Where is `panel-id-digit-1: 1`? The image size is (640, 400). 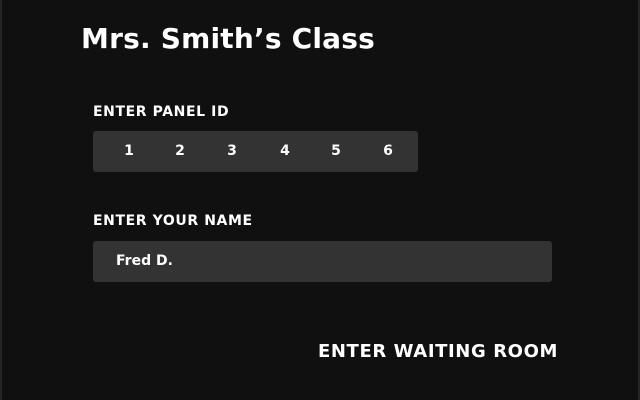
panel-id-digit-1: 1 is located at coordinates (129, 151).